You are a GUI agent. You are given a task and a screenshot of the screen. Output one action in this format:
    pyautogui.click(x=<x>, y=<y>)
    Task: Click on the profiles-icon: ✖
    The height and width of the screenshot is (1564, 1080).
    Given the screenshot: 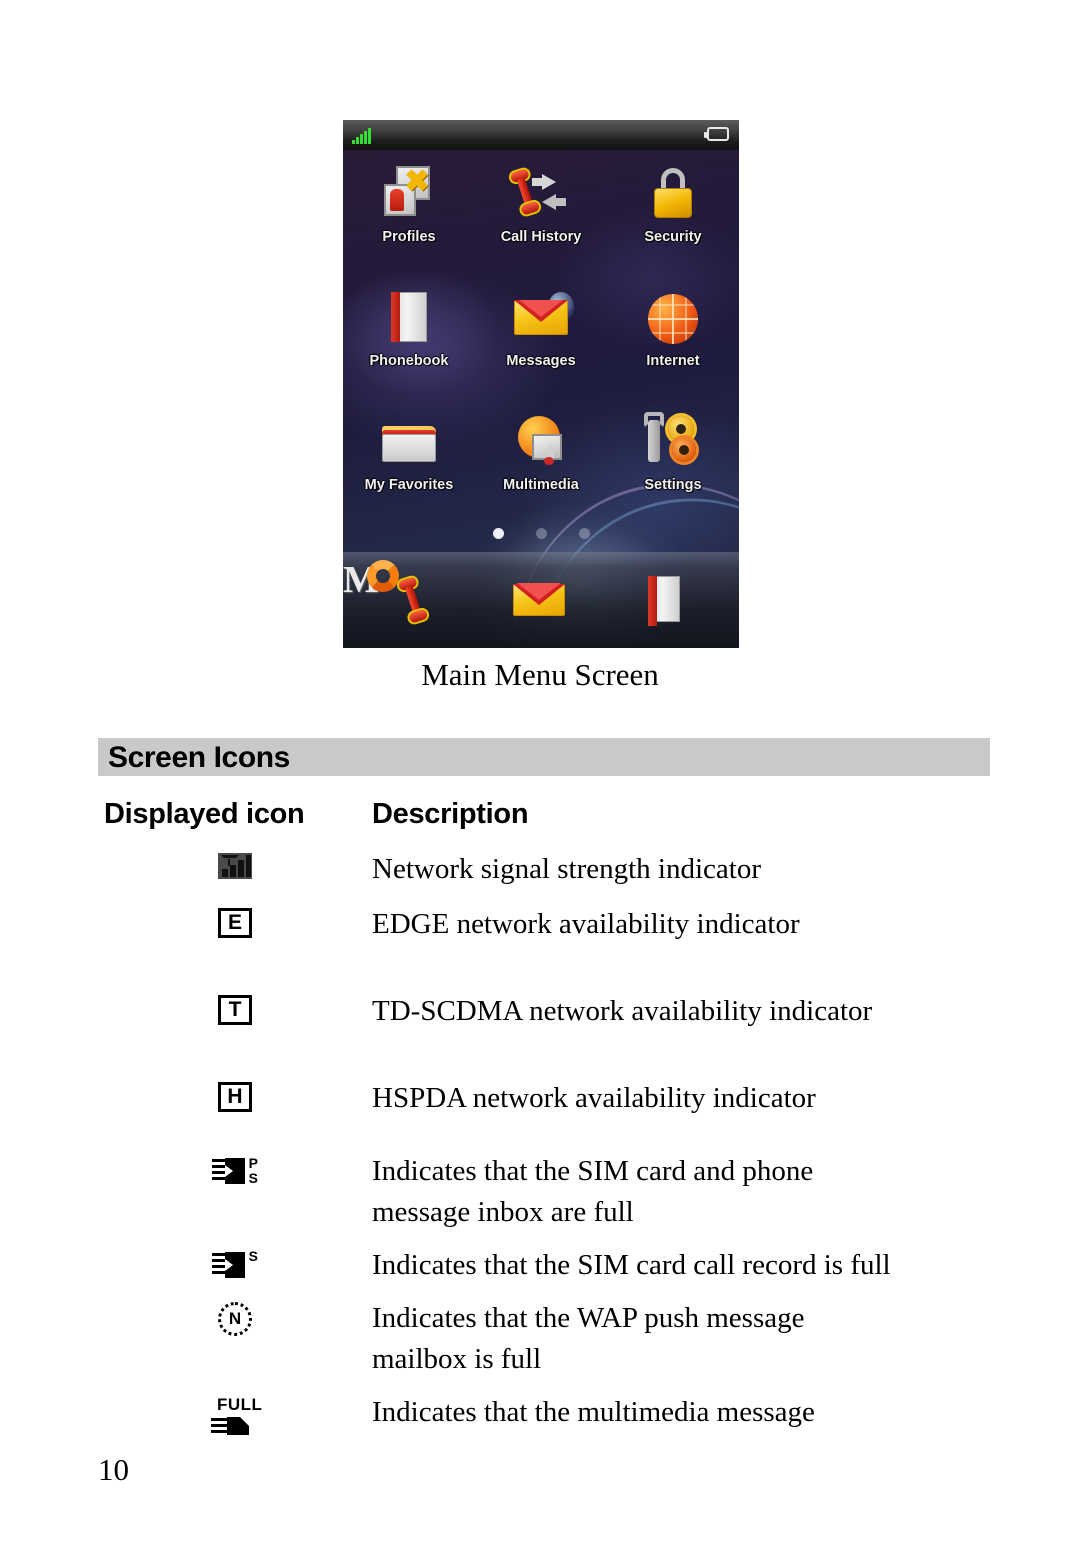 What is the action you would take?
    pyautogui.click(x=409, y=194)
    